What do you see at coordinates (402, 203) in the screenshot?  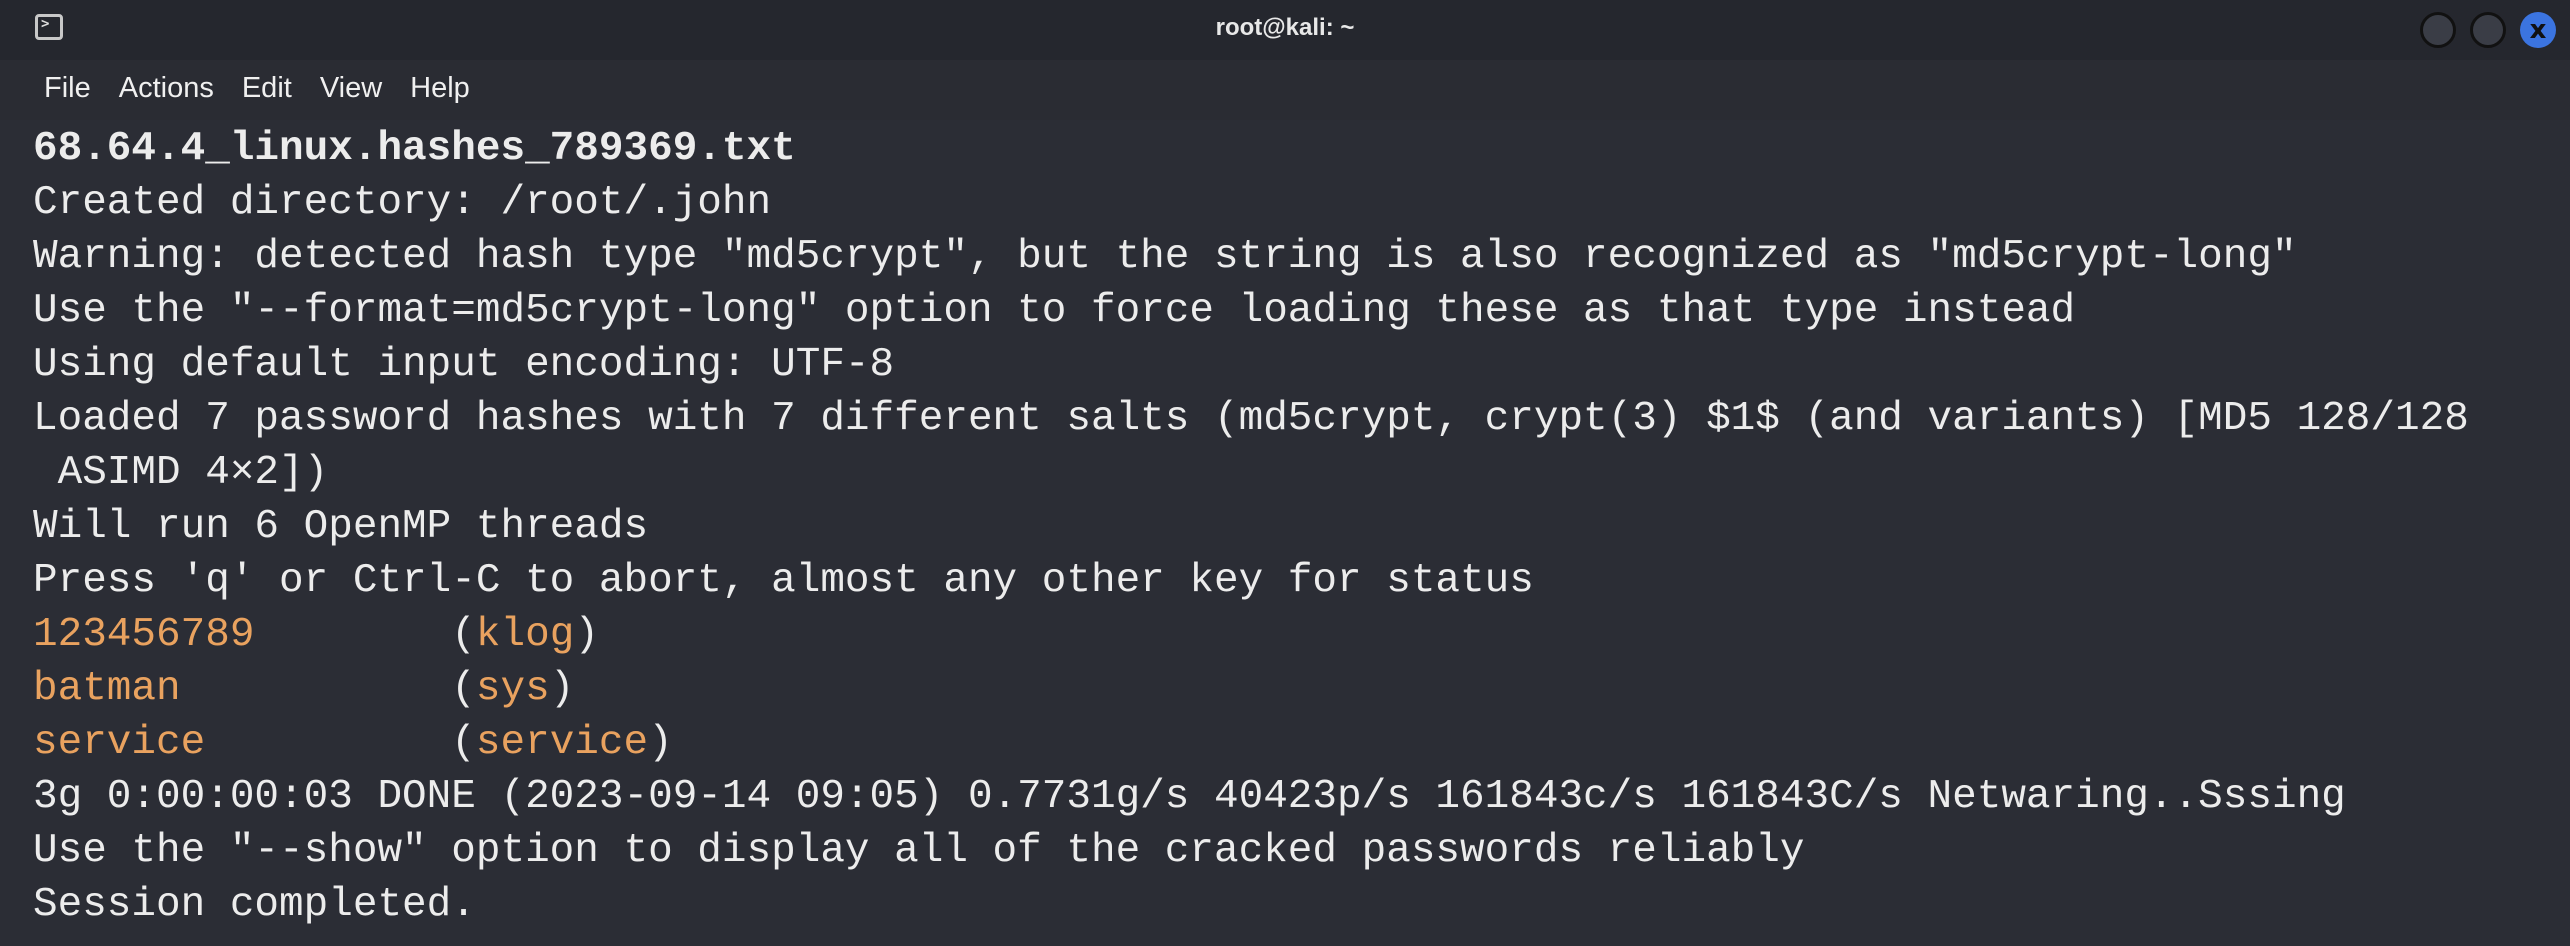 I see `output-line: Created directory: /root/.john` at bounding box center [402, 203].